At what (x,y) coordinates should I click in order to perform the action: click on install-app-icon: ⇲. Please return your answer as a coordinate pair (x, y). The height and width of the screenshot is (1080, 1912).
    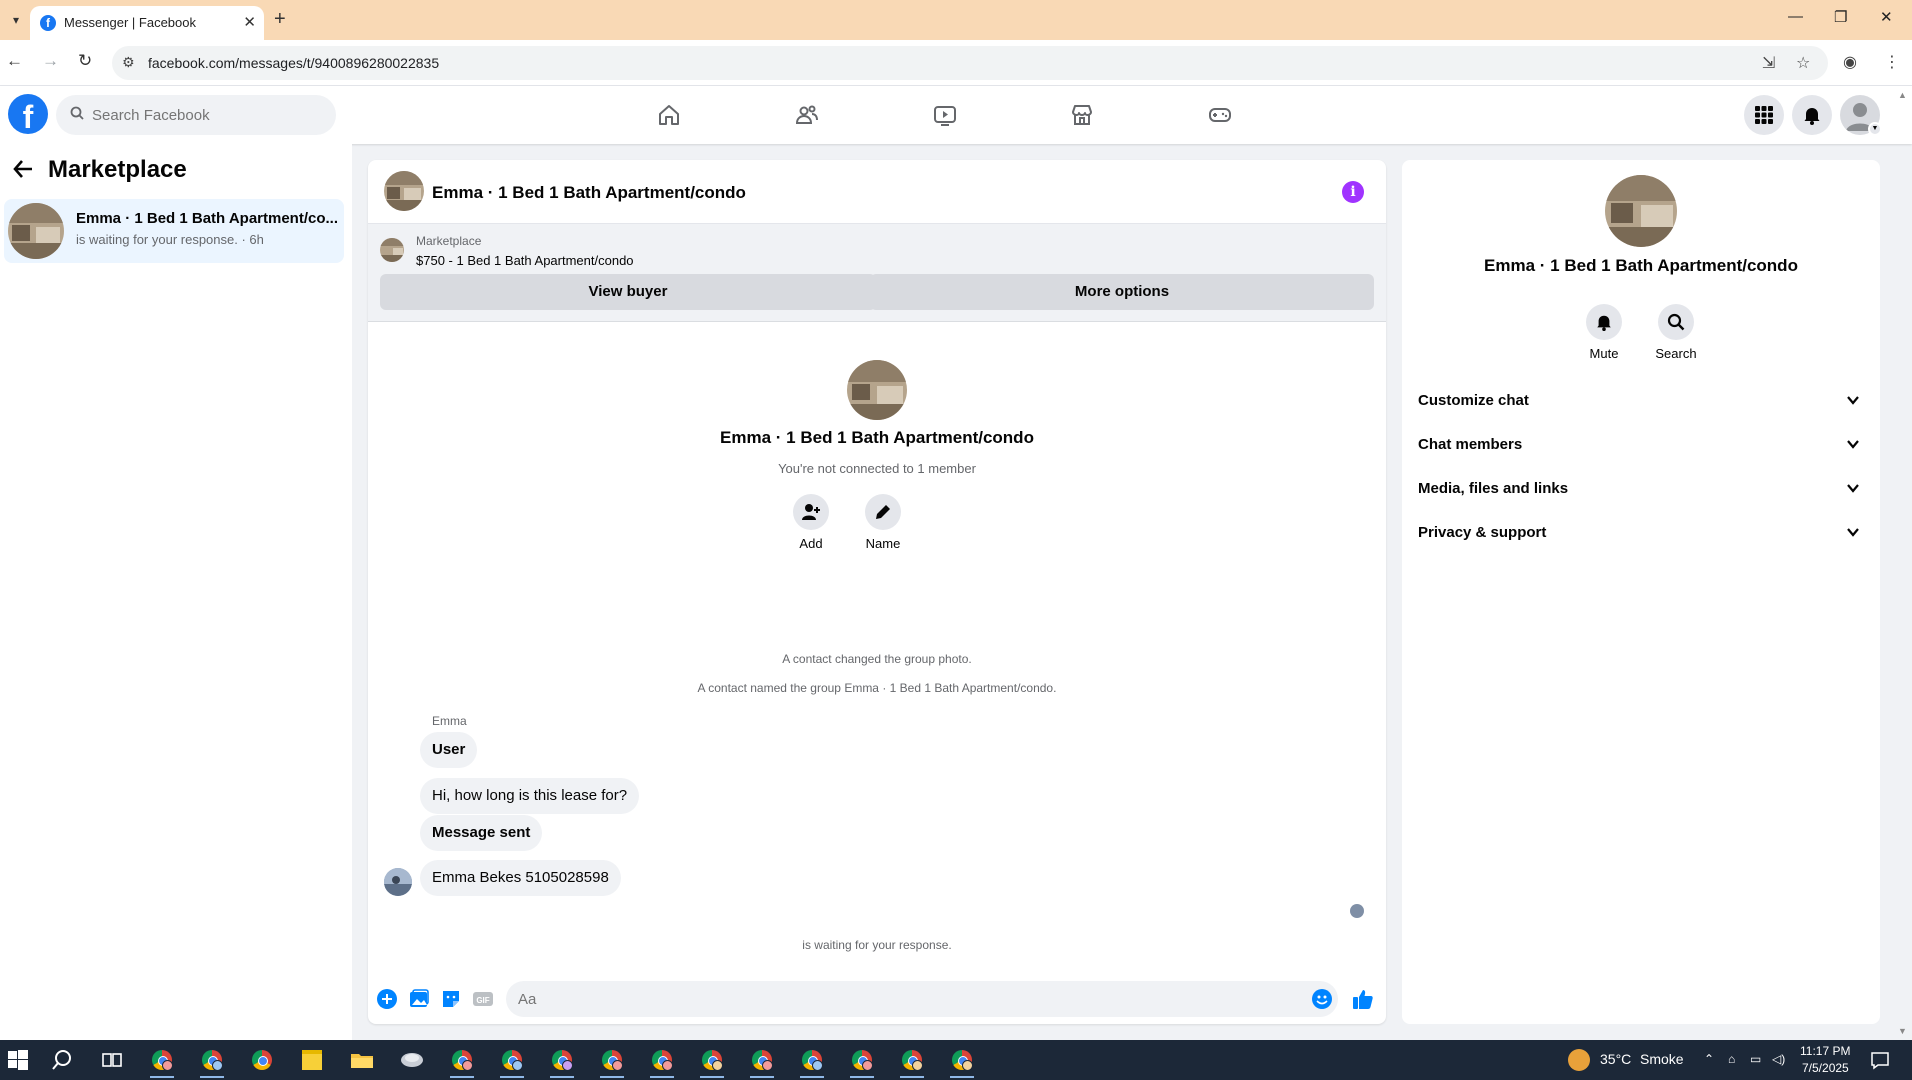
    Looking at the image, I should click on (1768, 63).